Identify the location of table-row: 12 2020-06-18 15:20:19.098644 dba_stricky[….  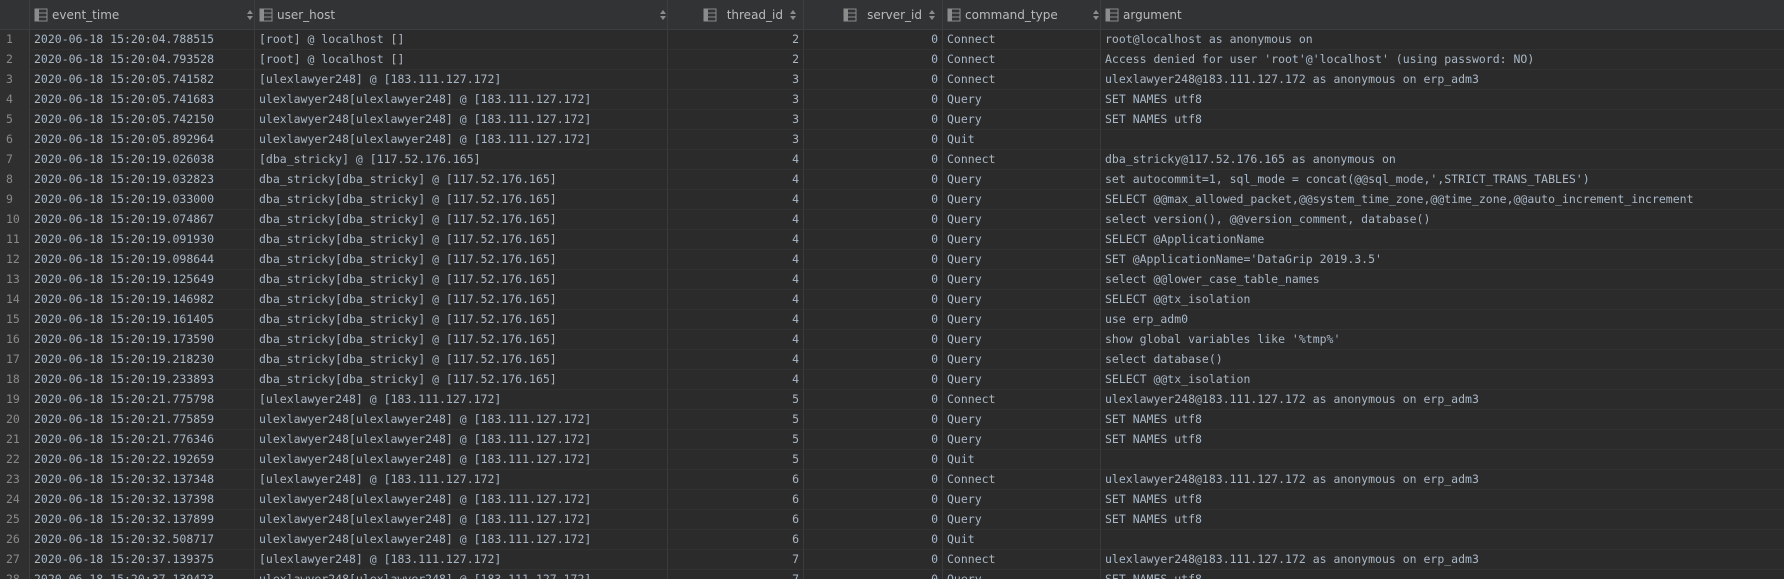
(892, 260).